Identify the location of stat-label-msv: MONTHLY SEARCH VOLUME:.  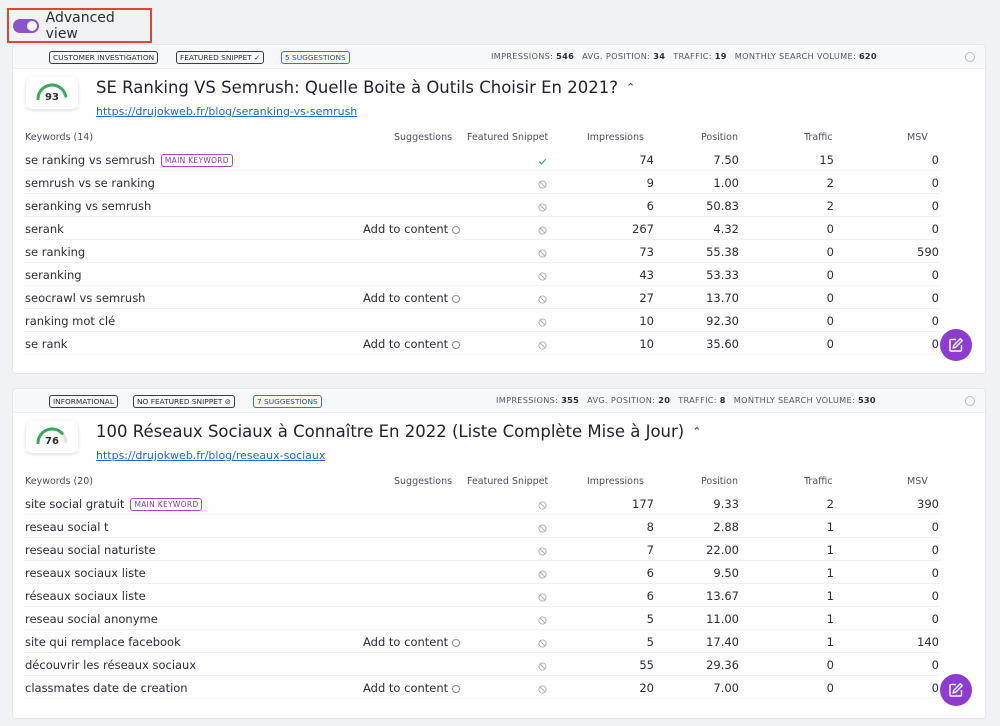
(795, 56).